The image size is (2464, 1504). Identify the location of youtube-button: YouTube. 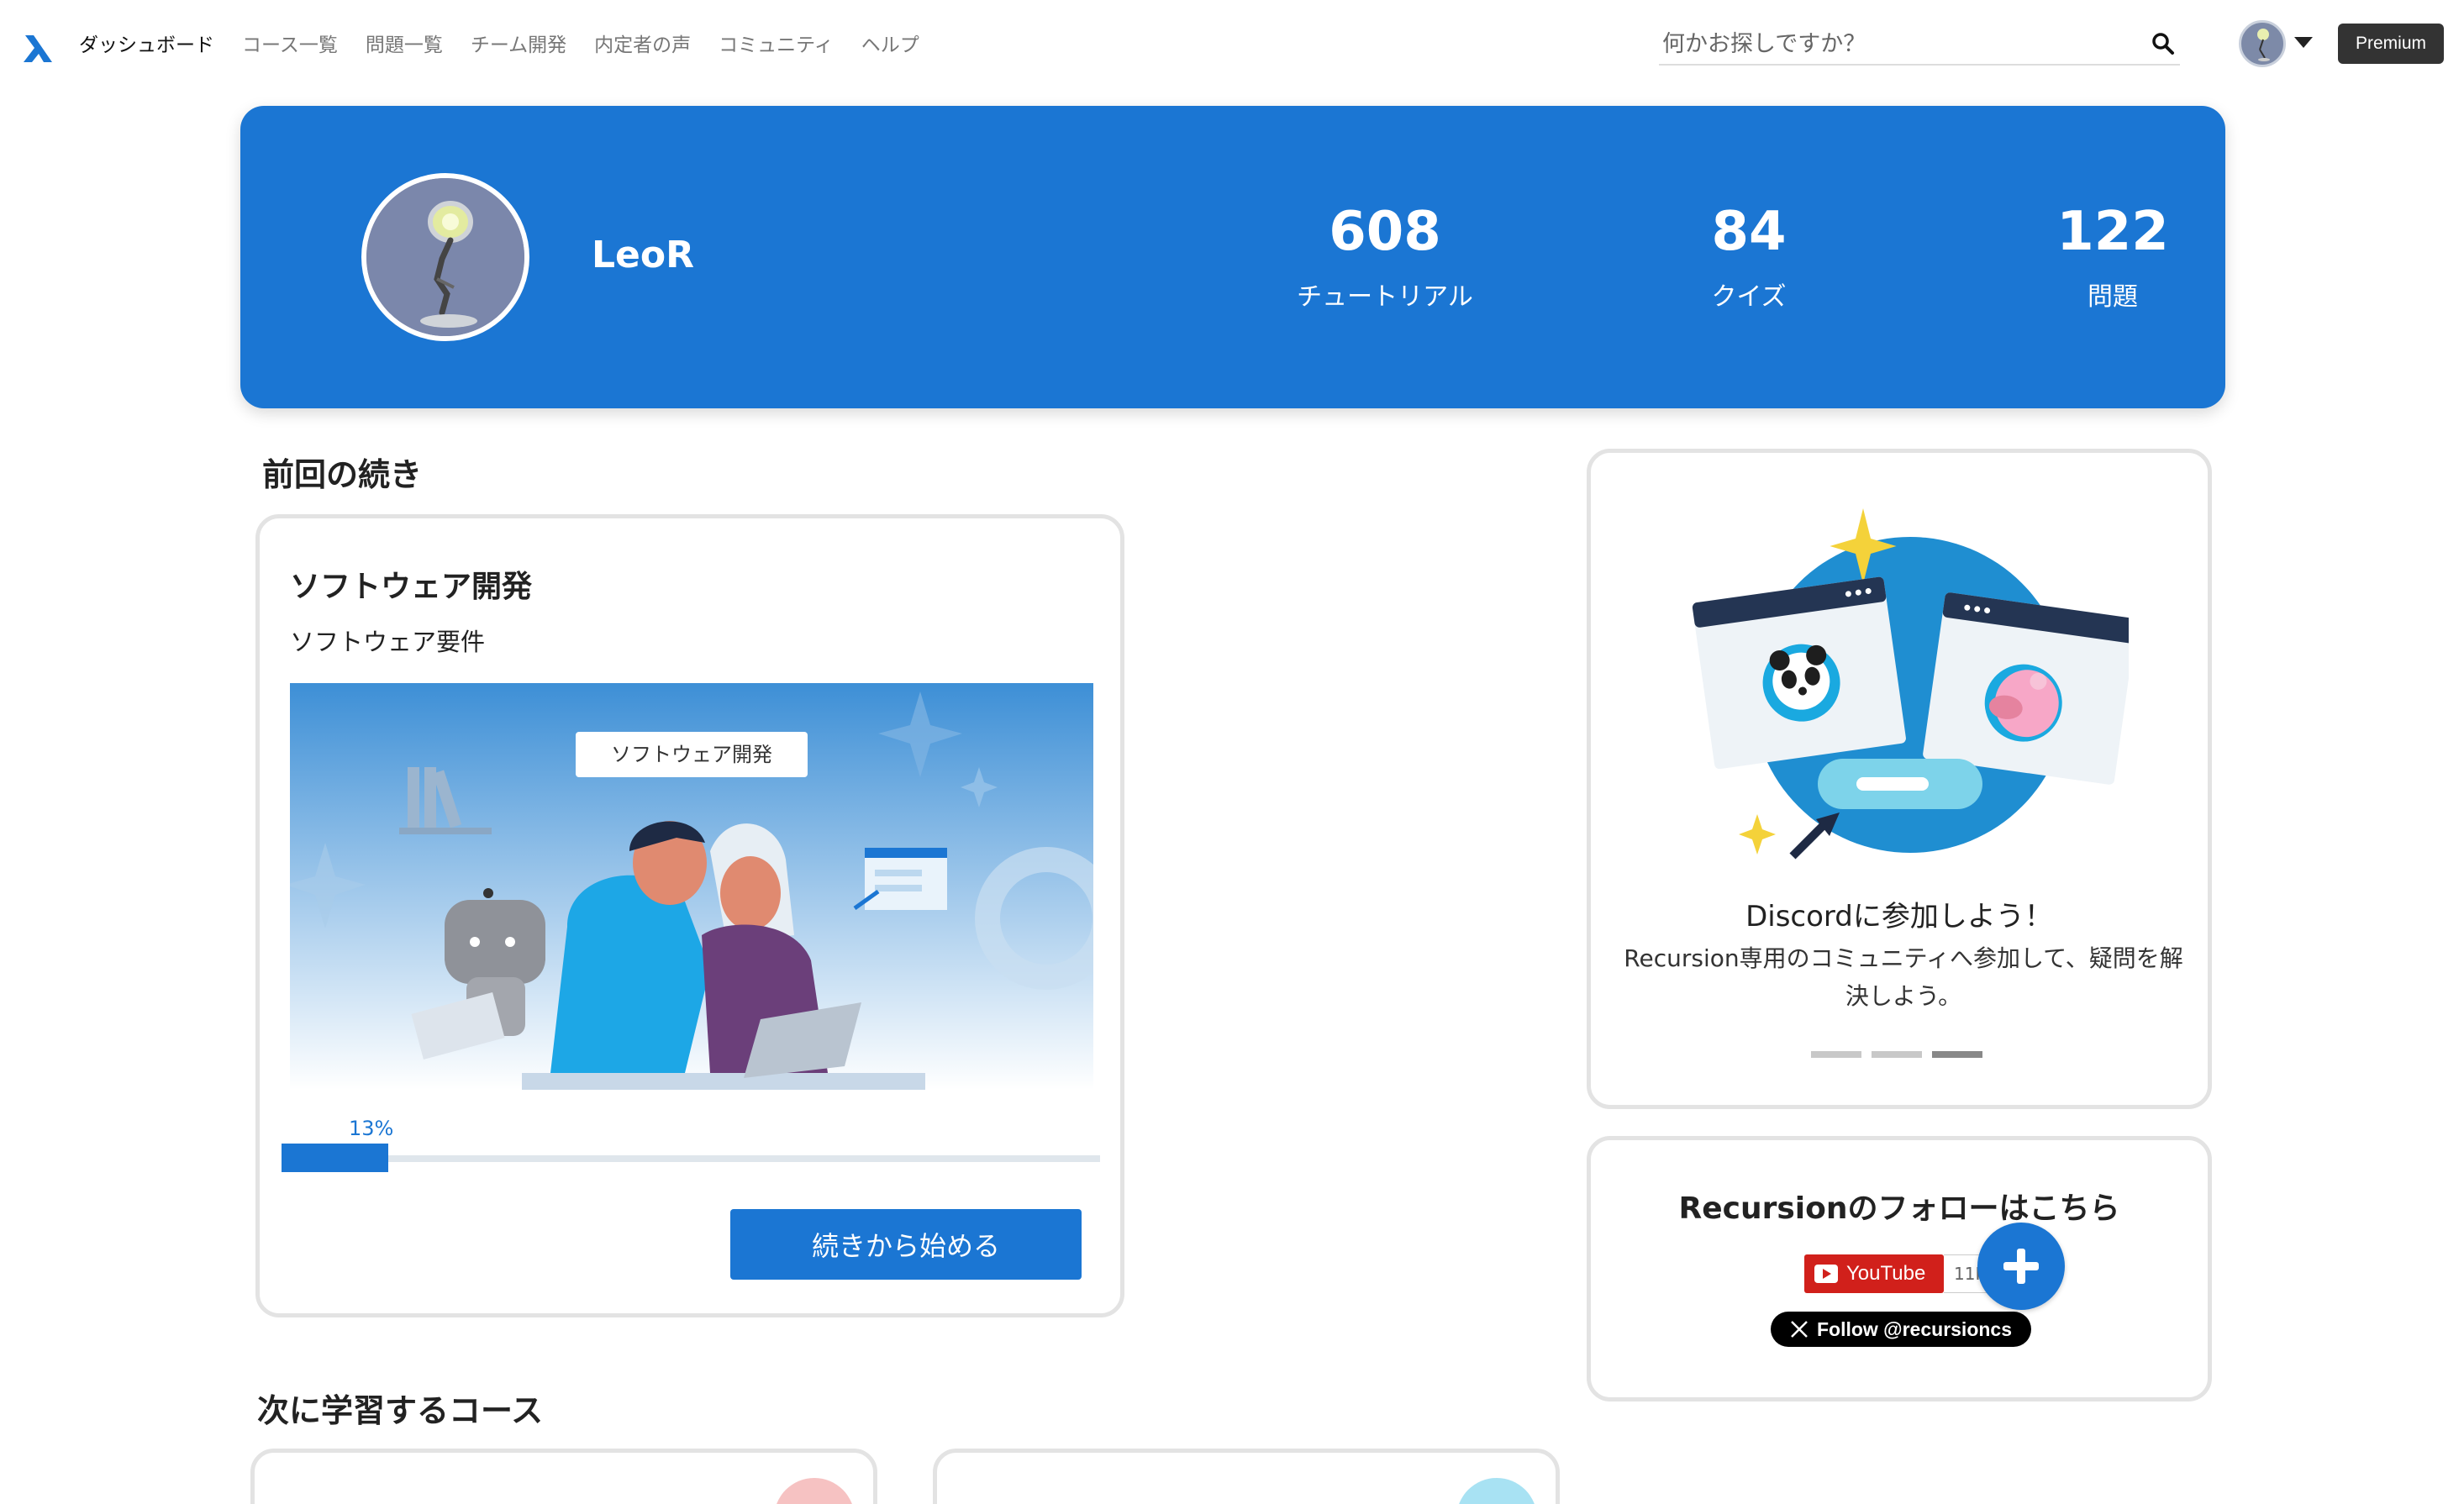
(1874, 1273).